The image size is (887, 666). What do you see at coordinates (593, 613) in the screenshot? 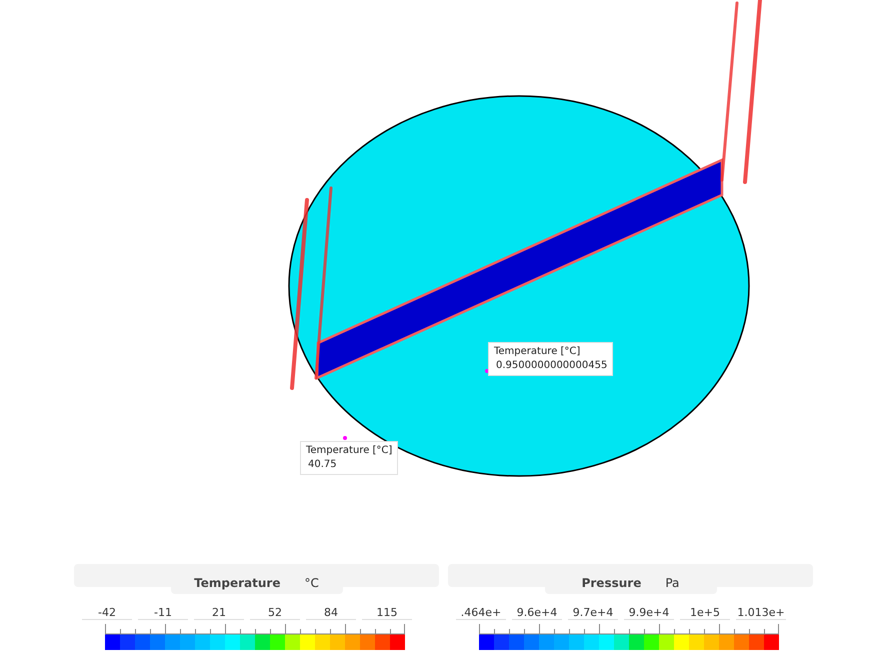
I see `tick-label: 9.7e+4` at bounding box center [593, 613].